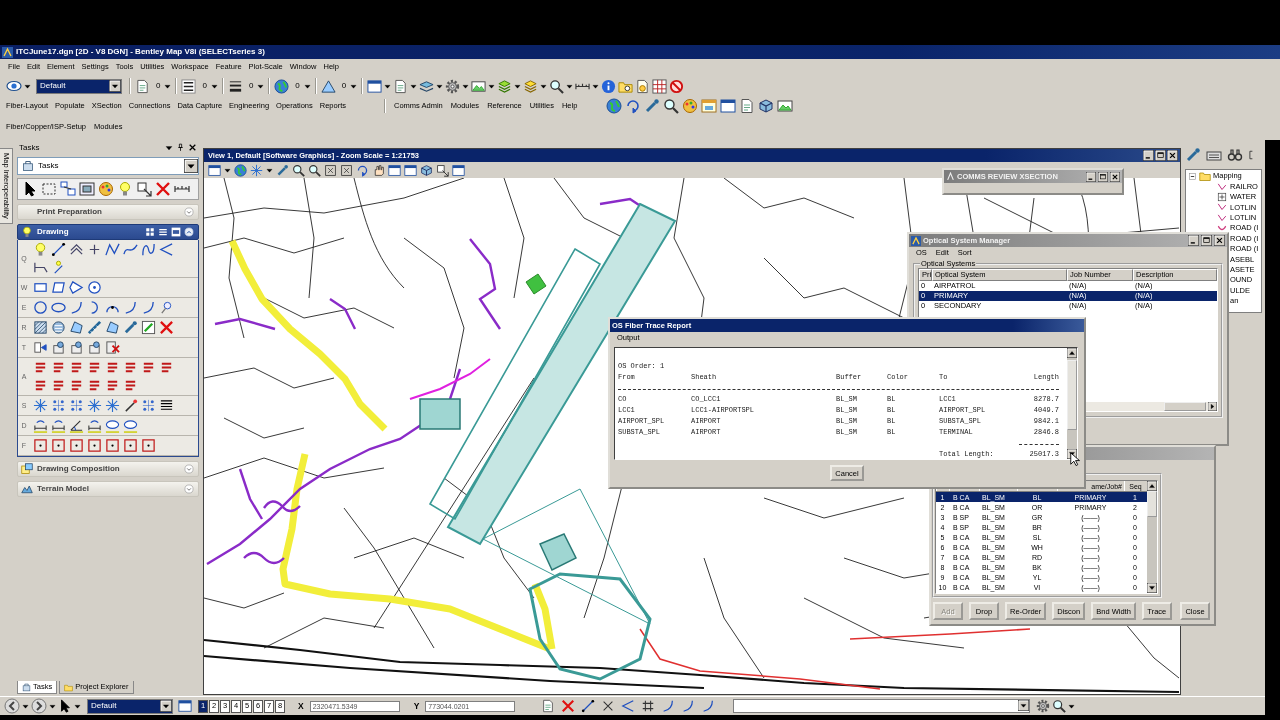 The image size is (1280, 720). Describe the element at coordinates (166, 249) in the screenshot. I see `angle-bracket-icon` at that location.